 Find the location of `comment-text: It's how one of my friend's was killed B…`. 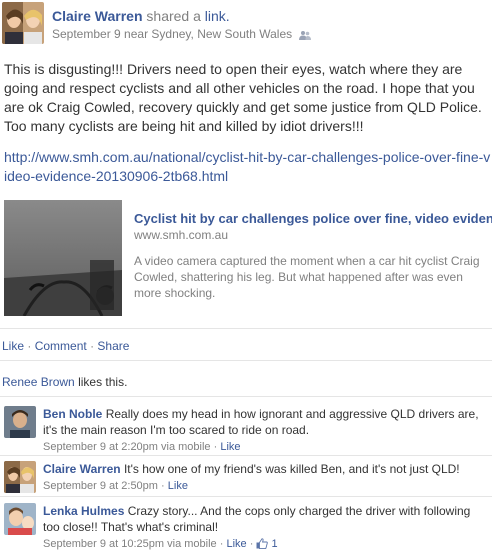

comment-text: It's how one of my friend's was killed B… is located at coordinates (291, 469).